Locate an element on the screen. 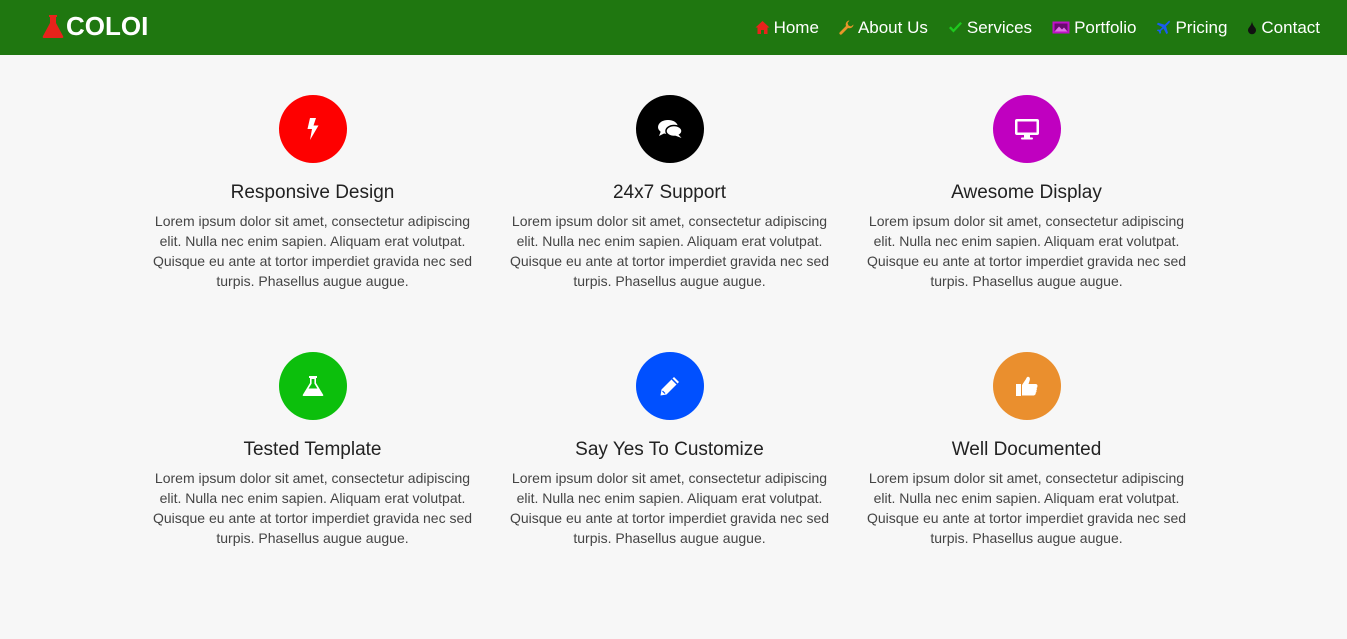 The image size is (1347, 639). nav-item-about: About Us is located at coordinates (883, 28).